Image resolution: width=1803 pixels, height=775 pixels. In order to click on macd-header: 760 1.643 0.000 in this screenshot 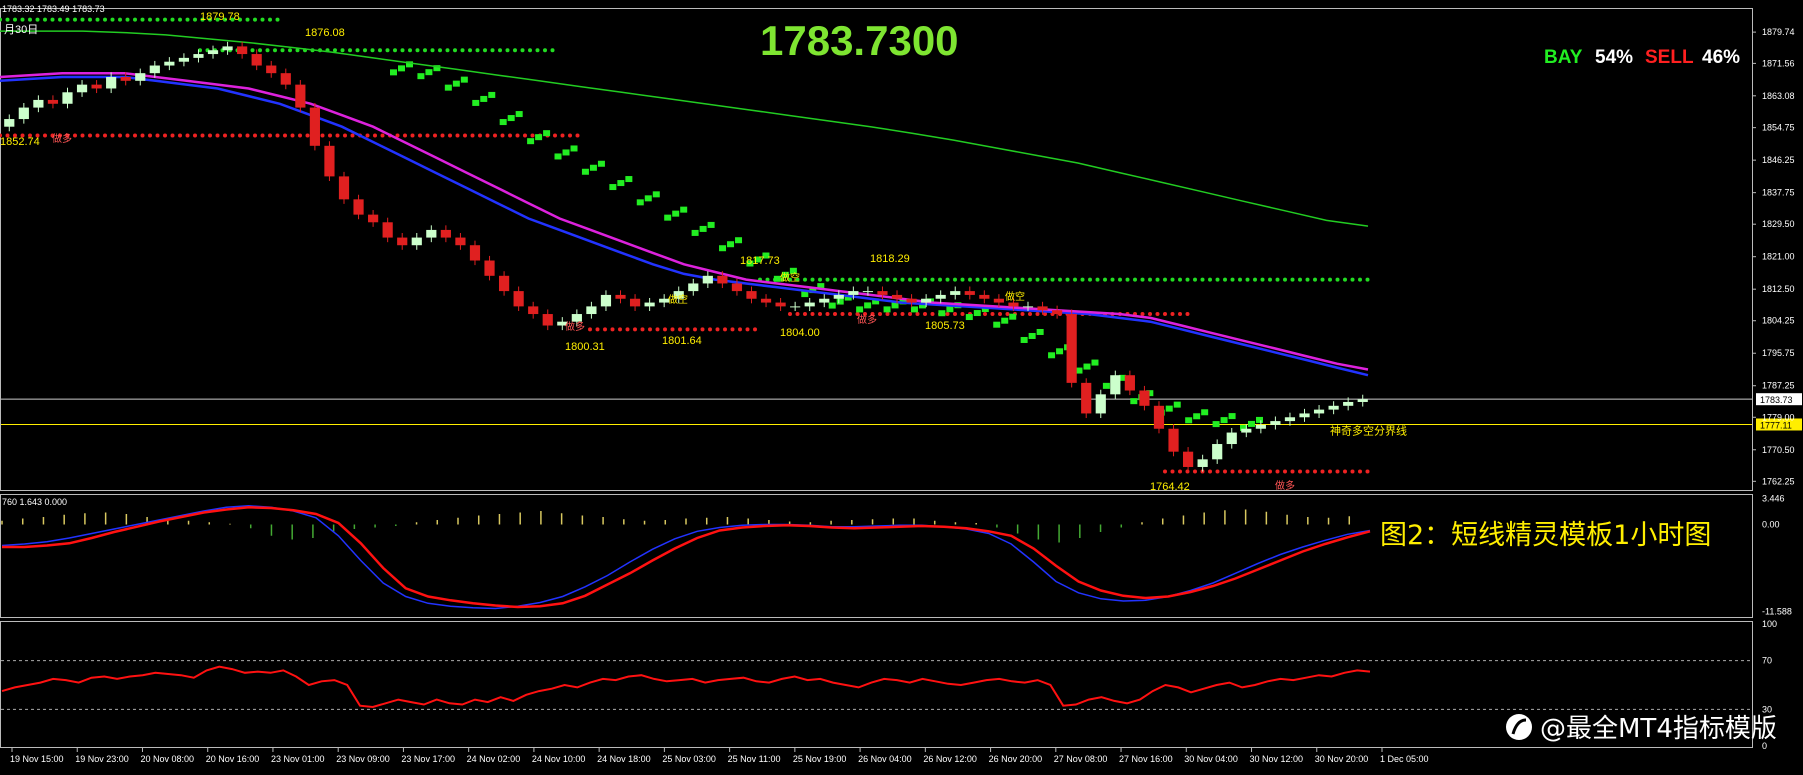, I will do `click(34, 502)`.